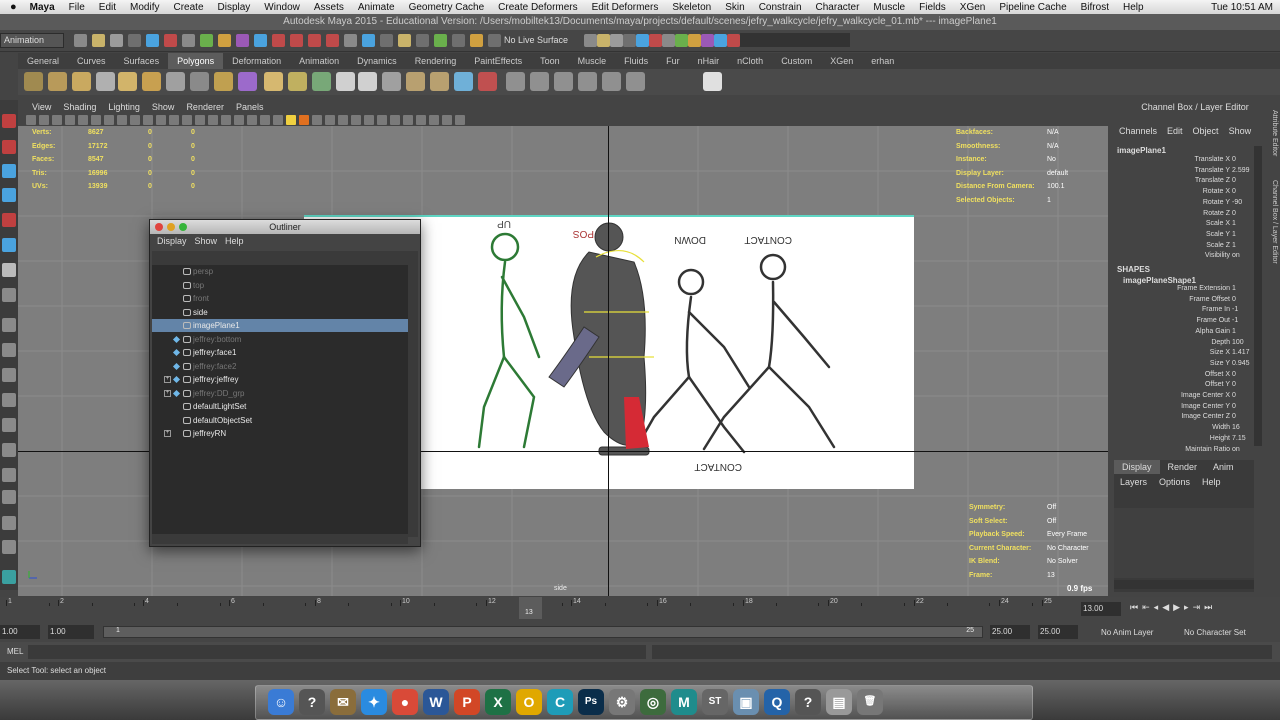 The width and height of the screenshot is (1280, 720). I want to click on apple-icon: ●, so click(11, 7).